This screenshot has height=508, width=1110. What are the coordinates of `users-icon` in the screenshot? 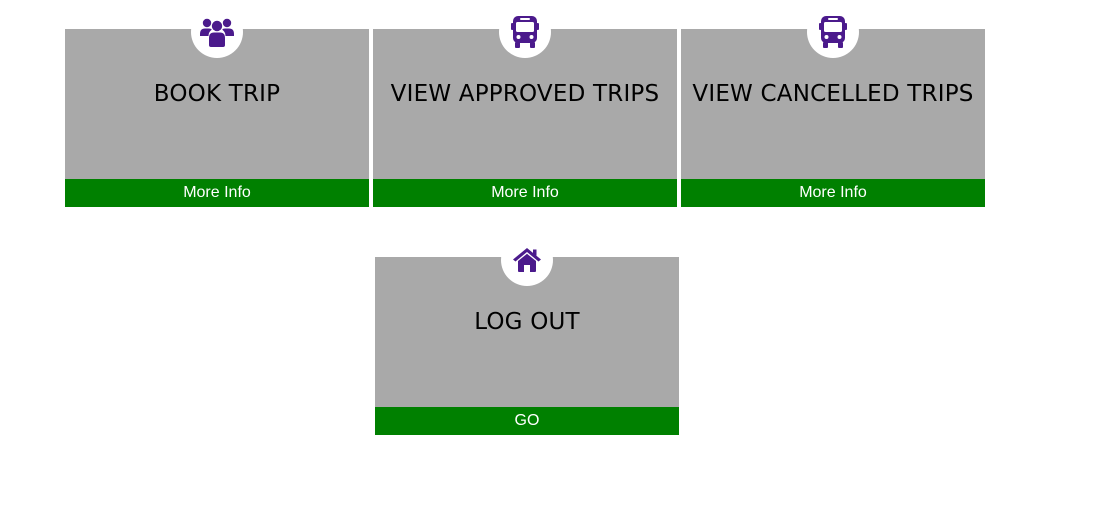 It's located at (217, 32).